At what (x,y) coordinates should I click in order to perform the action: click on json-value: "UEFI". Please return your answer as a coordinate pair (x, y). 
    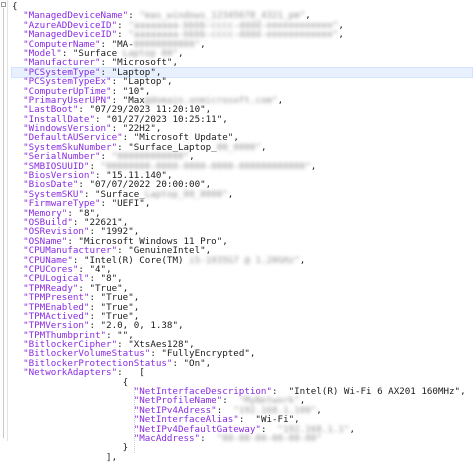
    Looking at the image, I should click on (128, 204).